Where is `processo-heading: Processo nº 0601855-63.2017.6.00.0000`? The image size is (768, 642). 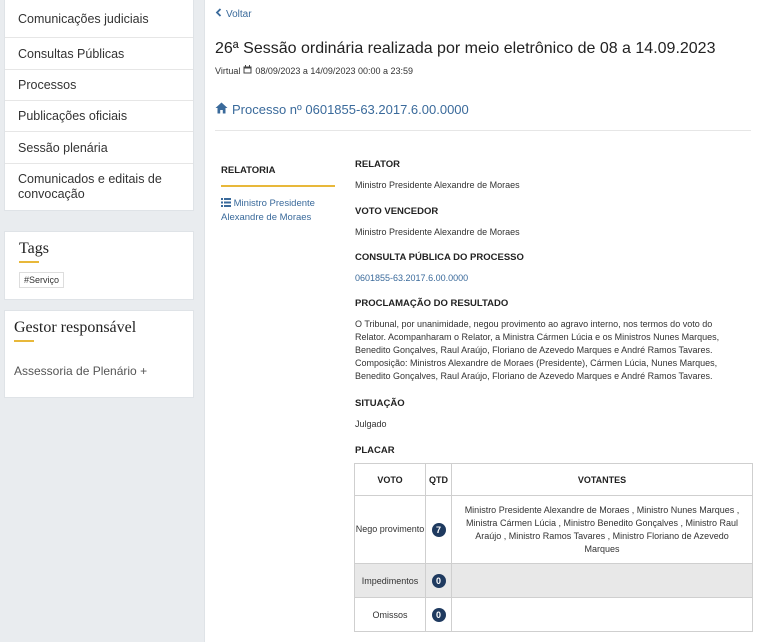 processo-heading: Processo nº 0601855-63.2017.6.00.0000 is located at coordinates (342, 109).